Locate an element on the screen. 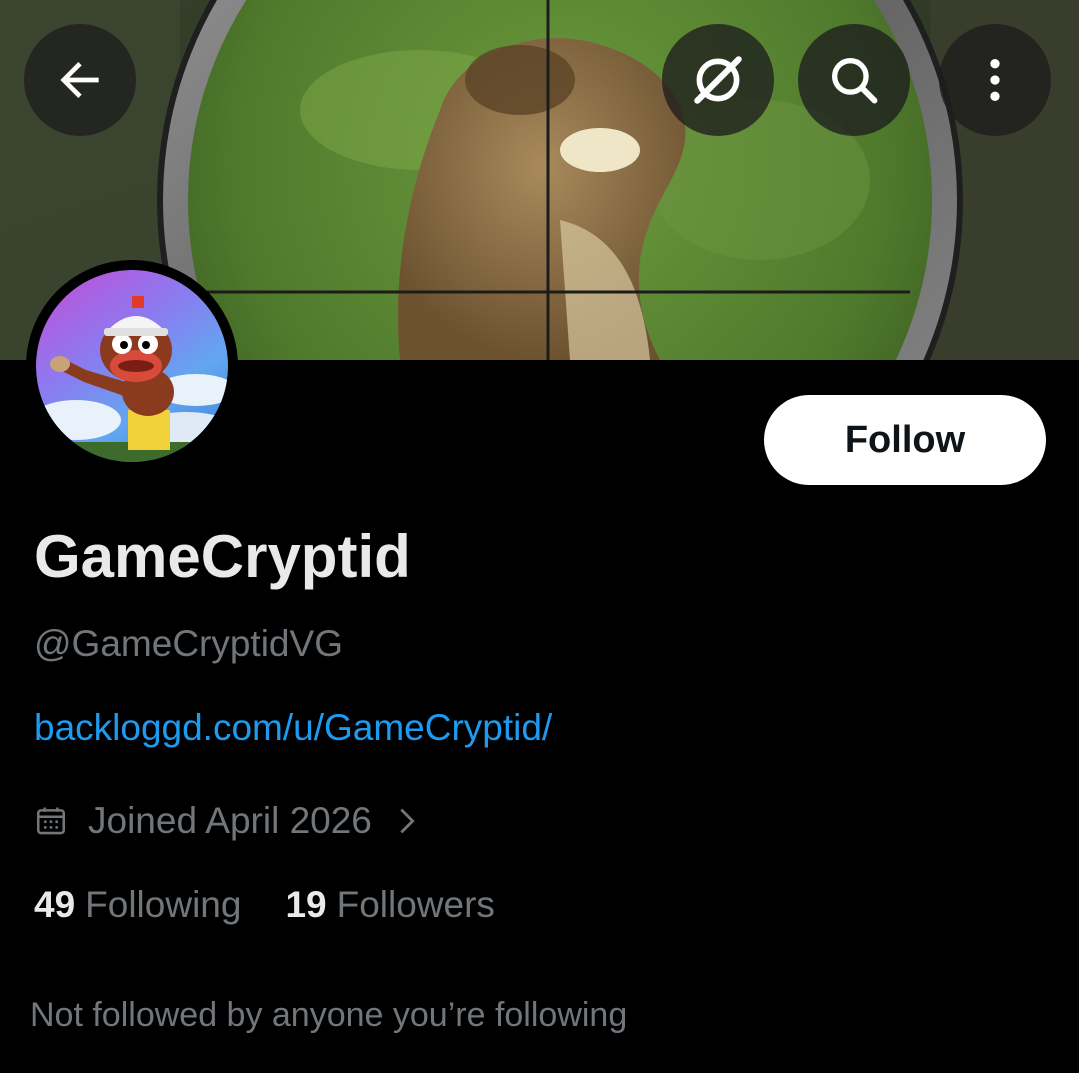 The height and width of the screenshot is (1073, 1079). follow-button: Follow is located at coordinates (905, 440).